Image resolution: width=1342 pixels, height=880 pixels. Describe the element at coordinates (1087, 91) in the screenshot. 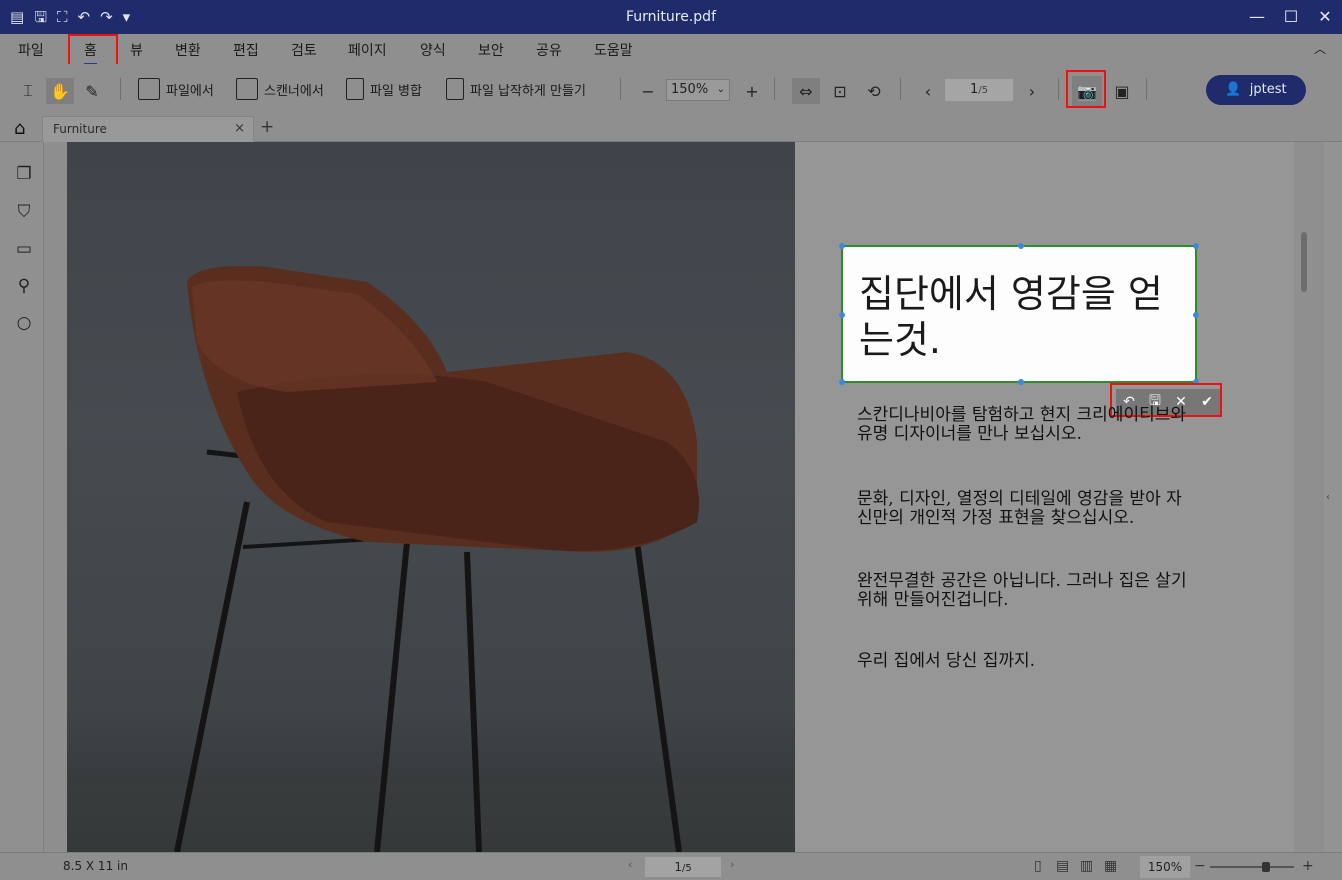

I see `screenshot-tool-icon: 📷` at that location.